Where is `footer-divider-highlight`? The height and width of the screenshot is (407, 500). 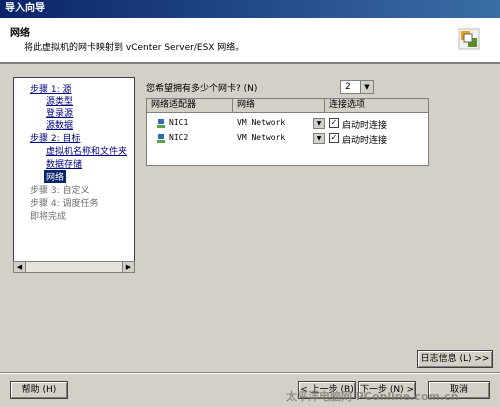 footer-divider-highlight is located at coordinates (250, 373).